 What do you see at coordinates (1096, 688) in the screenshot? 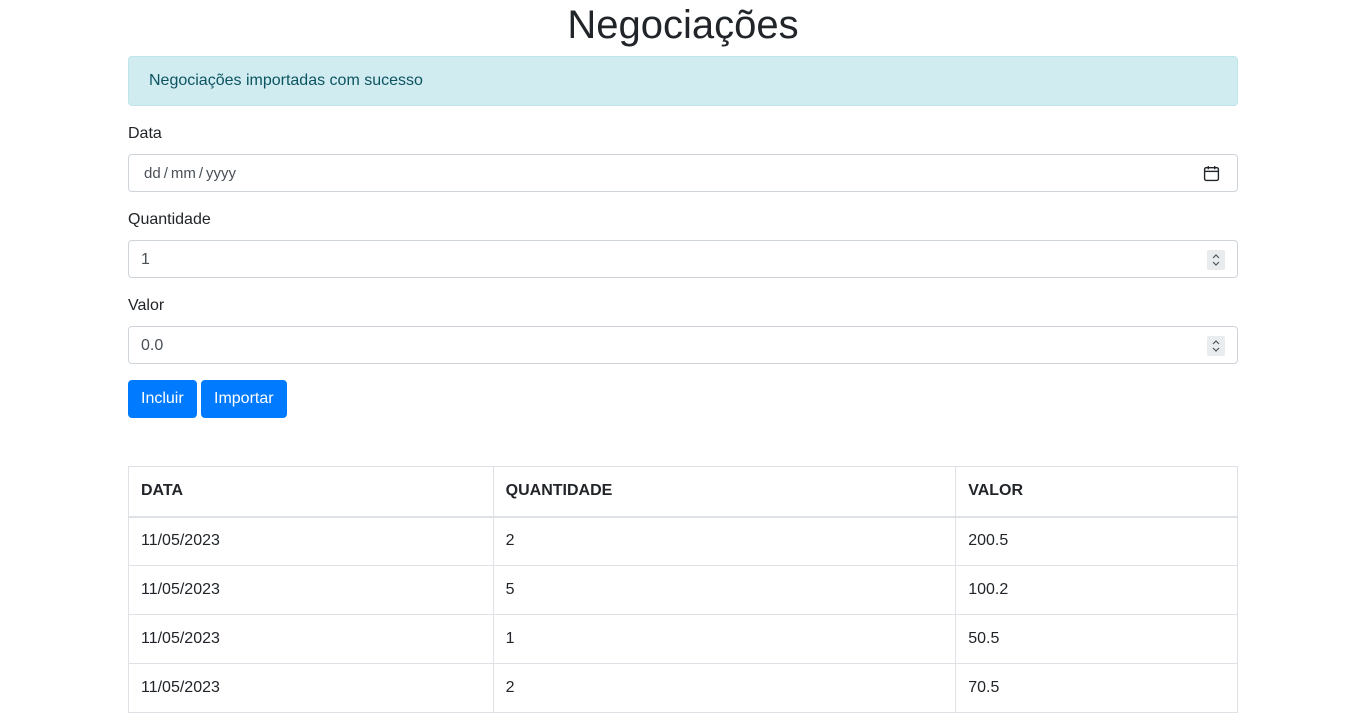
I see `cell-valor: 70.5` at bounding box center [1096, 688].